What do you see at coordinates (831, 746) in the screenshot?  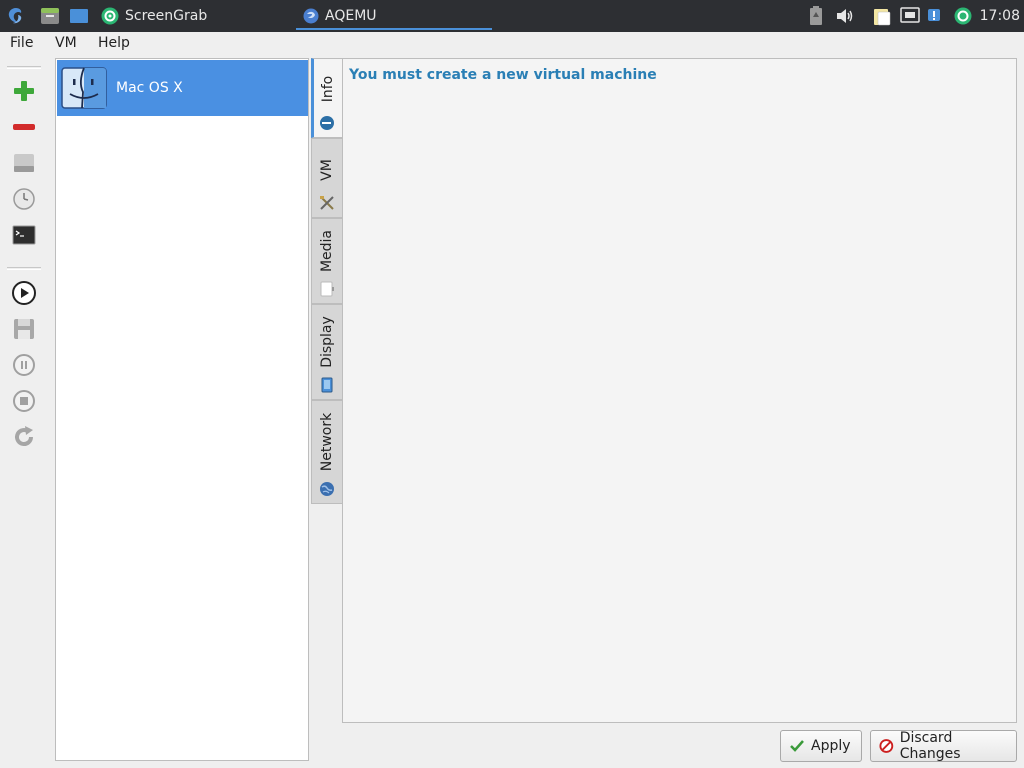 I see `apply-button-label: Apply` at bounding box center [831, 746].